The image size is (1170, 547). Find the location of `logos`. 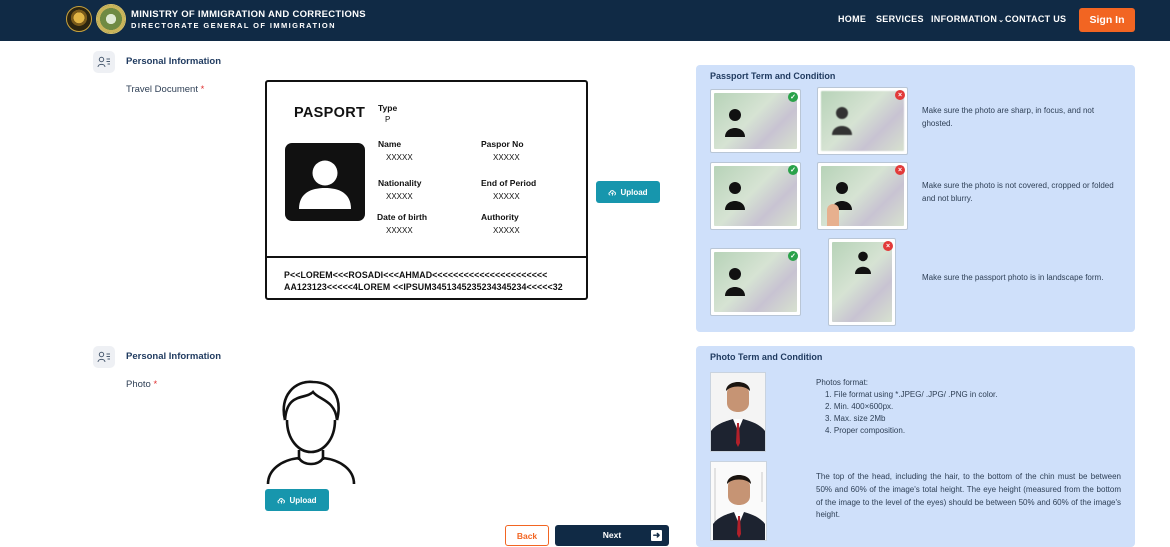

logos is located at coordinates (96, 19).